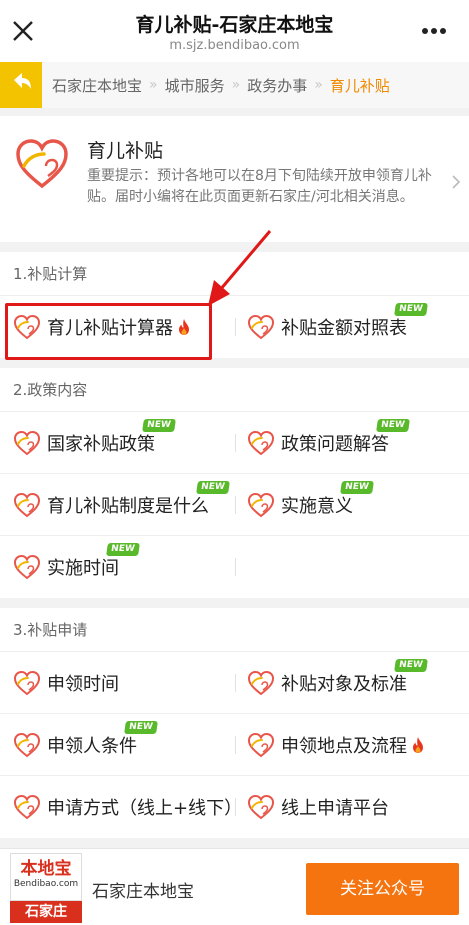 The width and height of the screenshot is (469, 925). I want to click on logo-top: 本地宝 Bendibao.com, so click(46, 877).